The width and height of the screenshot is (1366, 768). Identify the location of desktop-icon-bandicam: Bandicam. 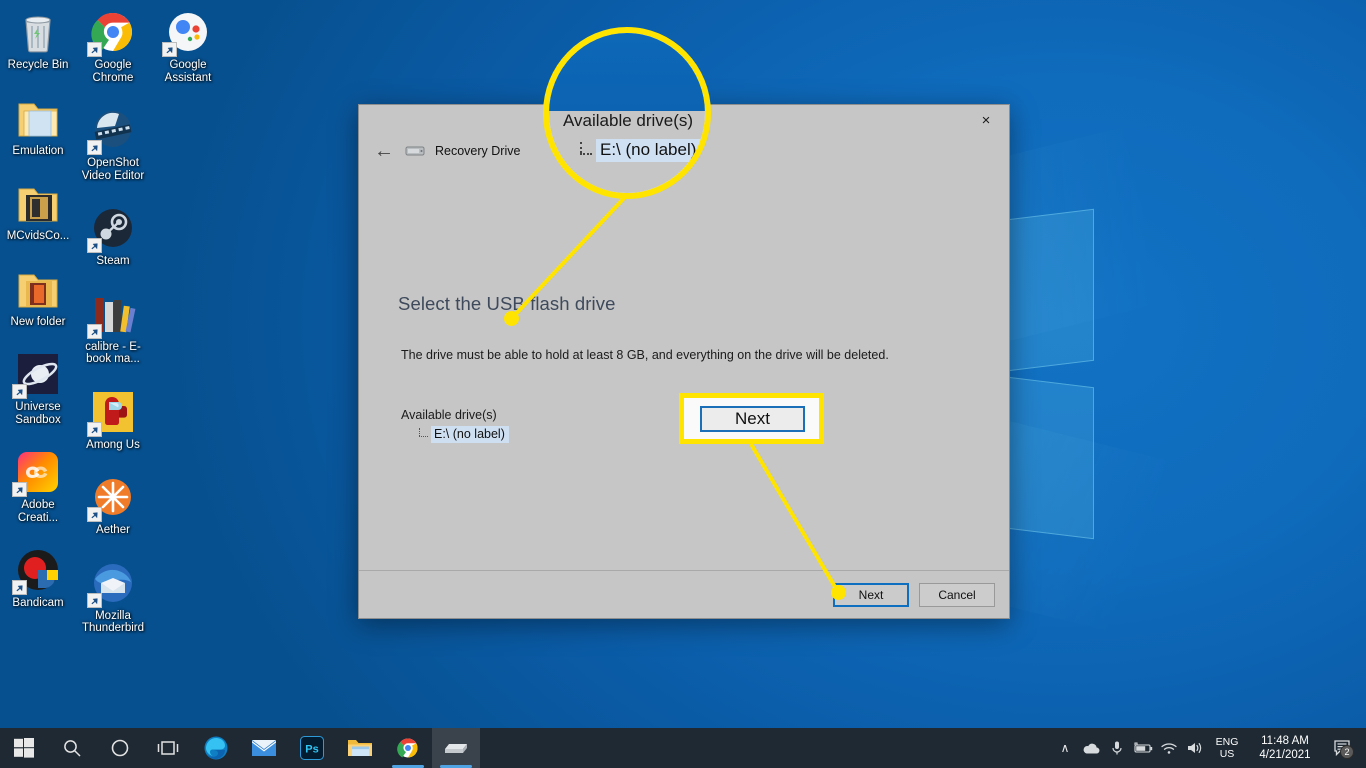
(38, 578).